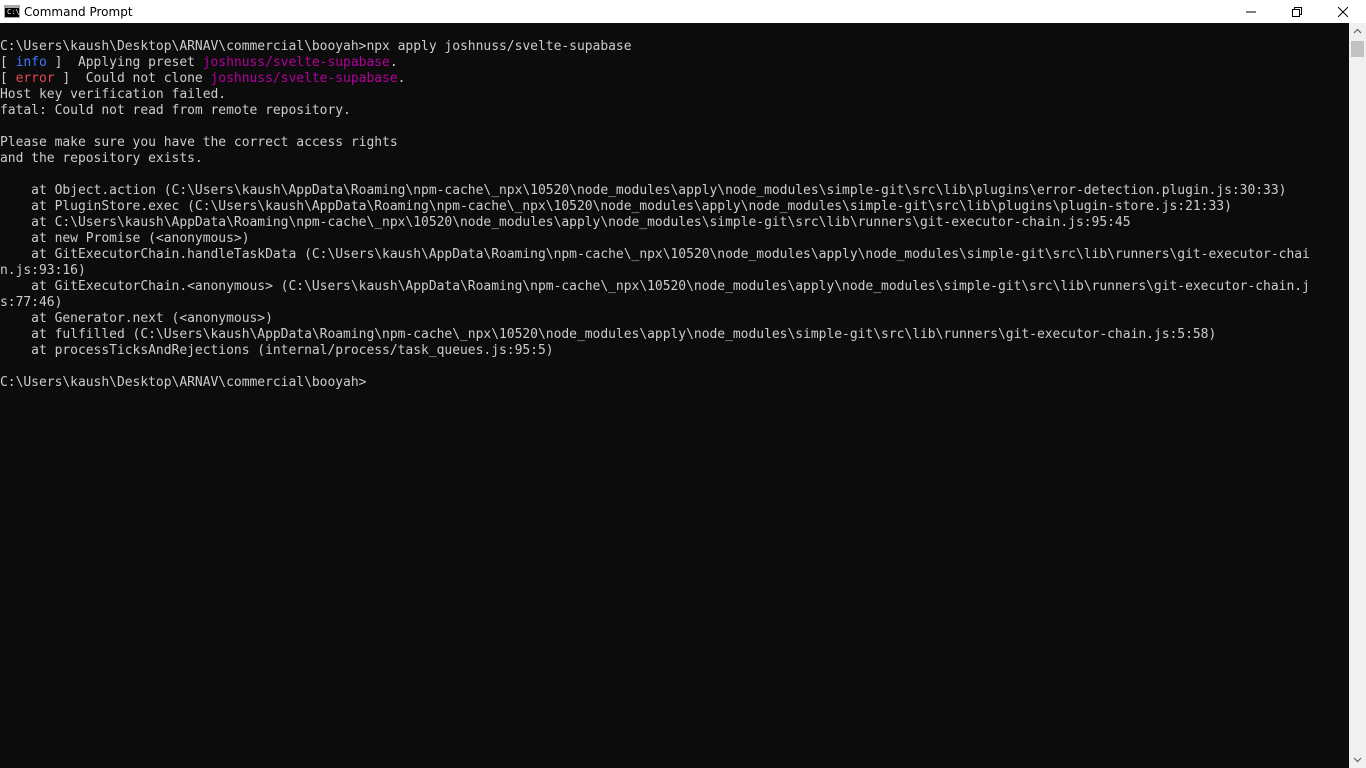 The image size is (1366, 768). What do you see at coordinates (78, 11) in the screenshot?
I see `window-title: Command Prompt` at bounding box center [78, 11].